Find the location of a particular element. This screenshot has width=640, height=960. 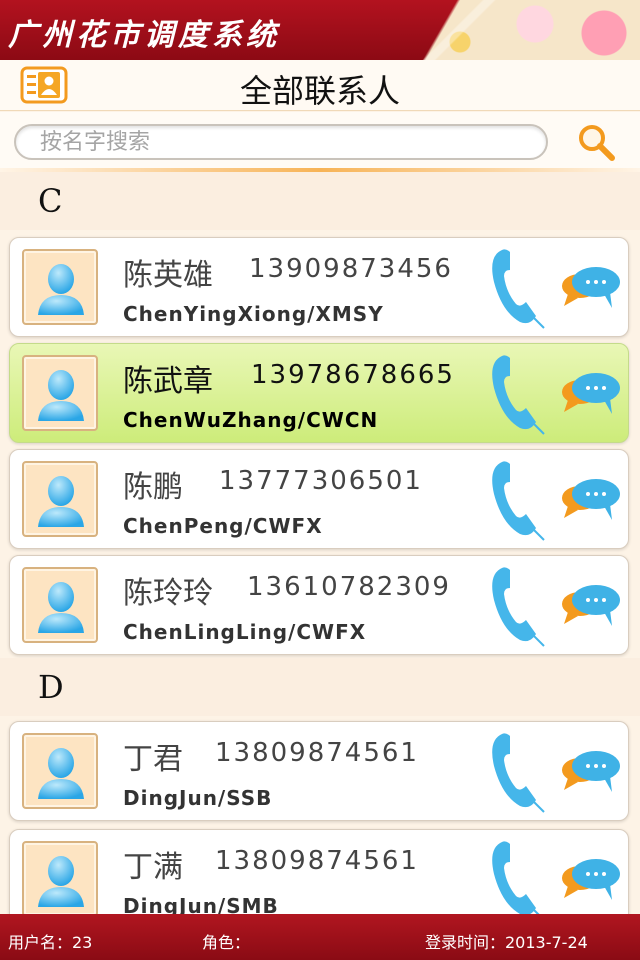

contact-name: 丁满 is located at coordinates (153, 867).